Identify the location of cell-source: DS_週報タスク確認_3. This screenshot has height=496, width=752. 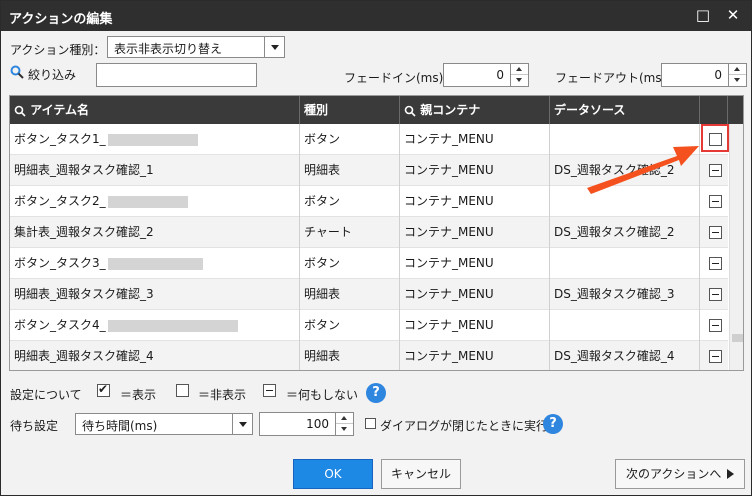
(625, 294).